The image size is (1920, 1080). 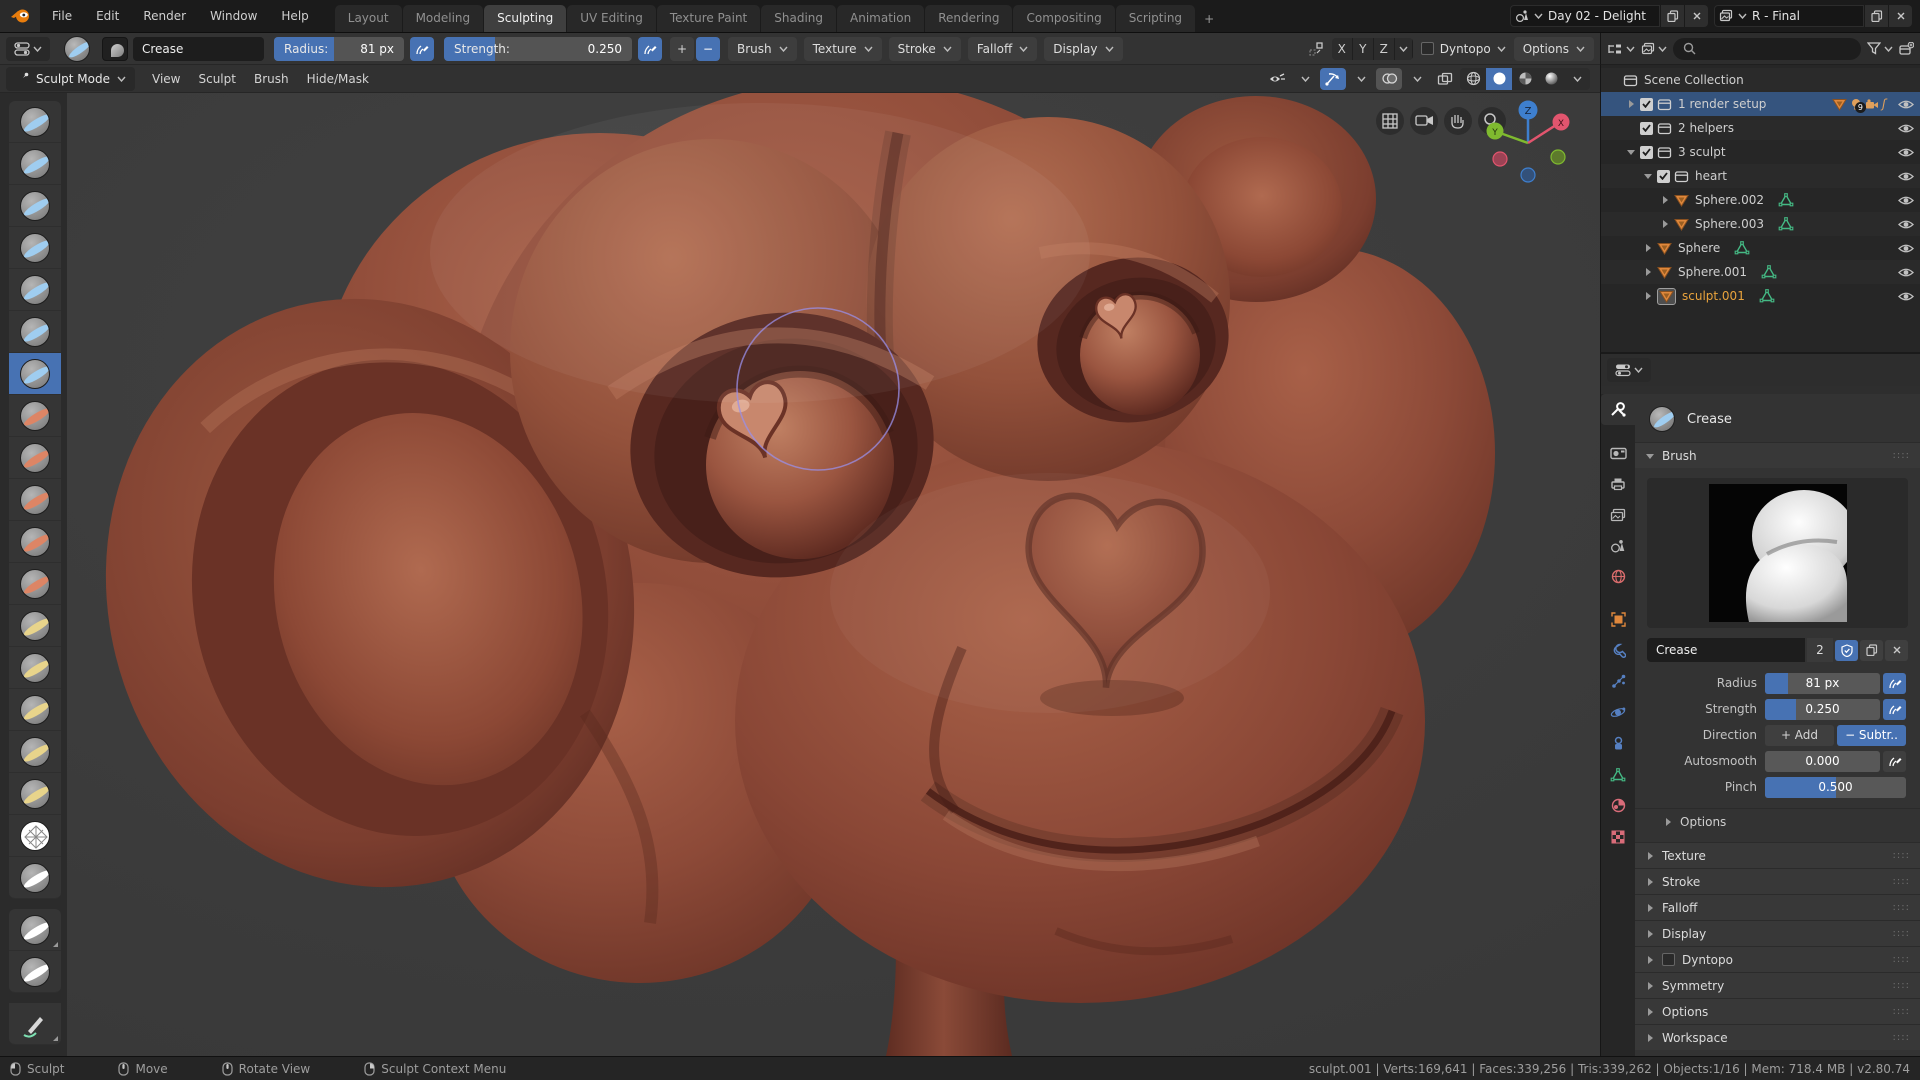 I want to click on tab-layout: Layout, so click(x=368, y=18).